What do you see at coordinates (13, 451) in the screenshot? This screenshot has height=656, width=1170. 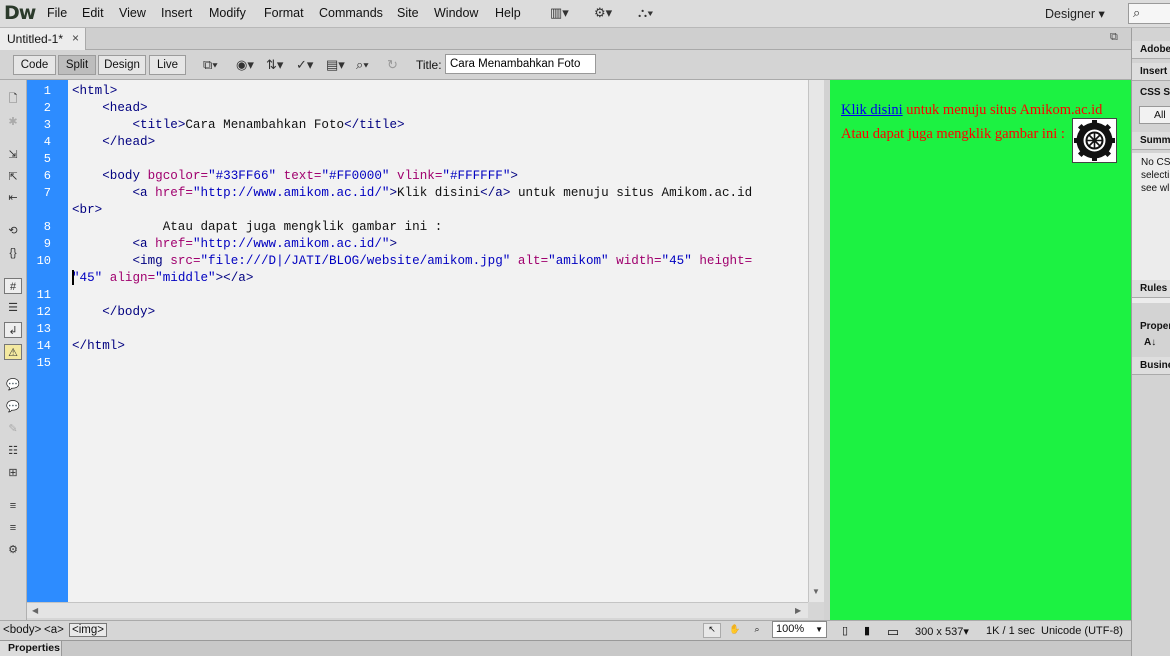 I see `recent-snippets-icon: ☷` at bounding box center [13, 451].